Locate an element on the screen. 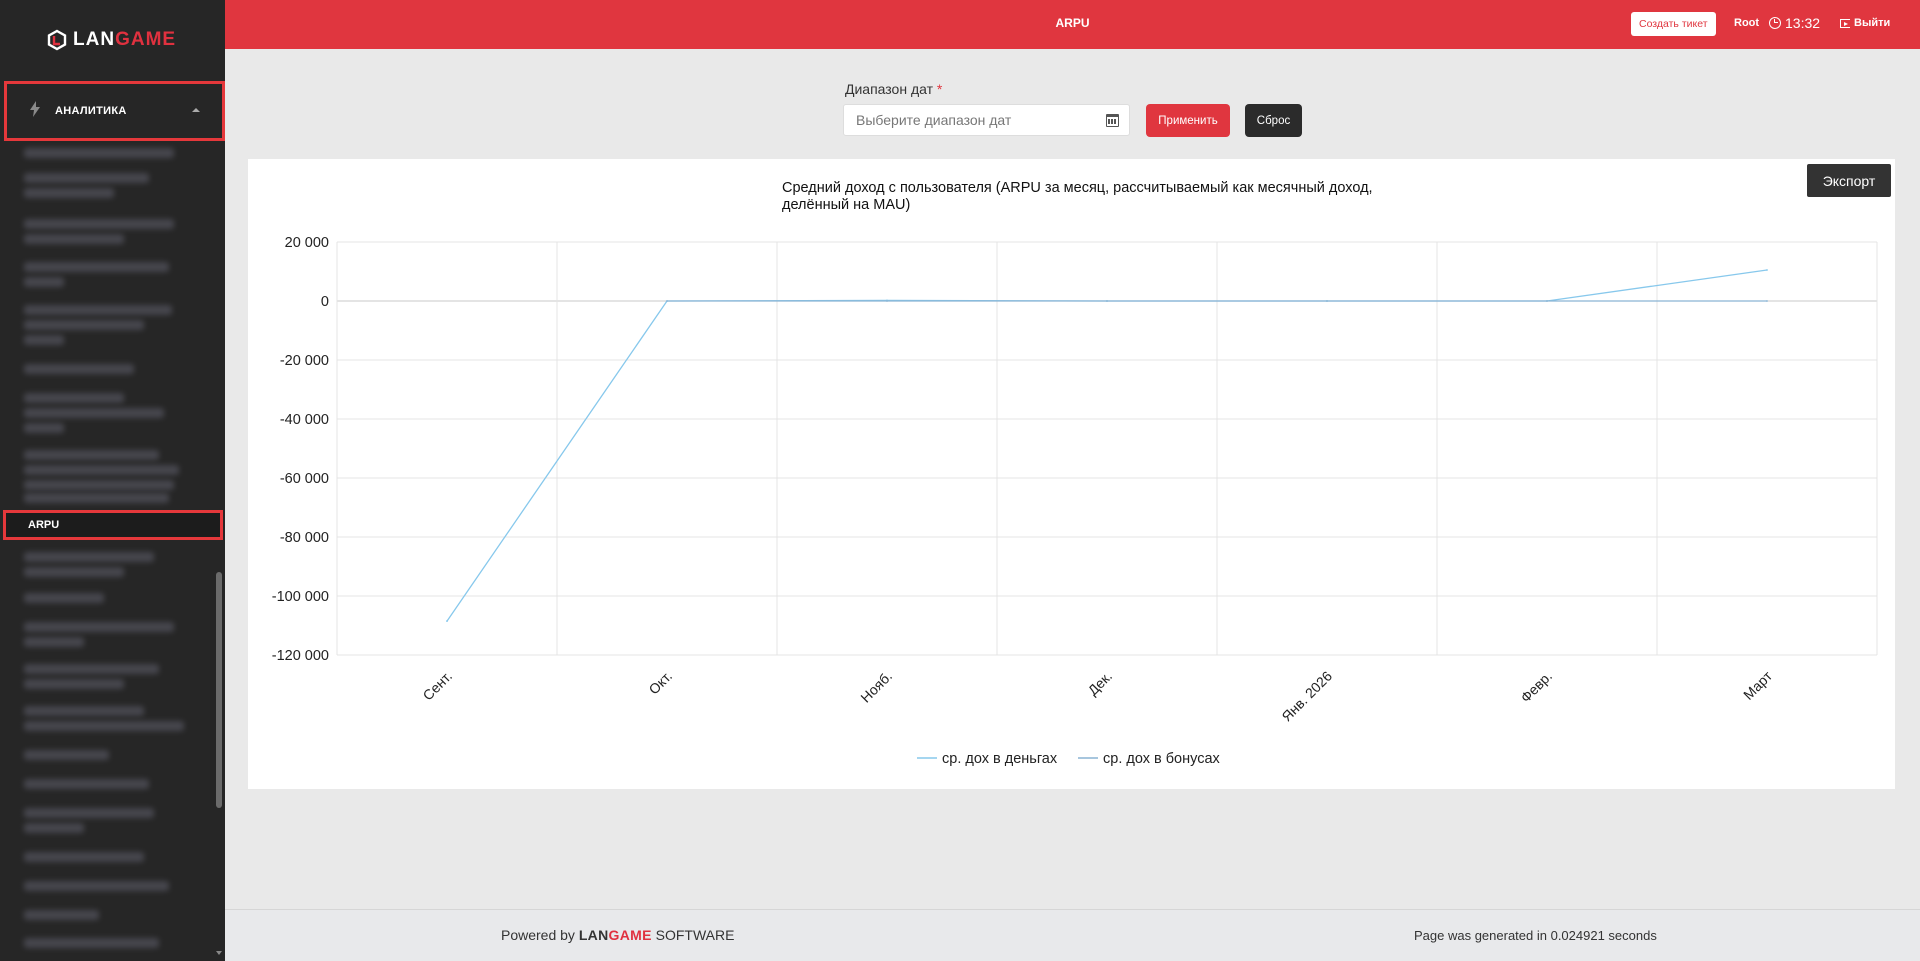  y-tick-label: 0 is located at coordinates (325, 302).